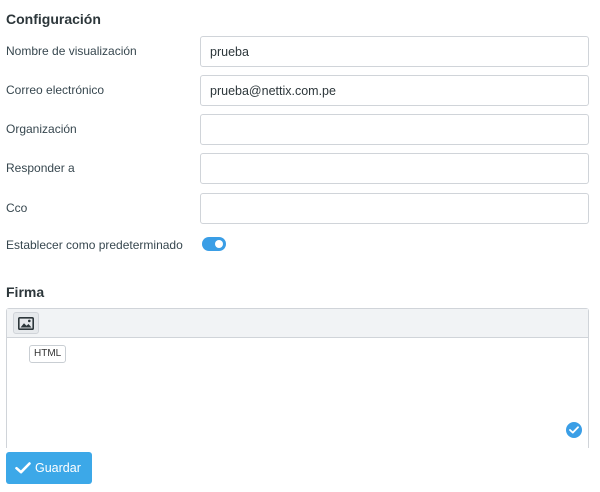  I want to click on html-mode-chip: HTML, so click(48, 354).